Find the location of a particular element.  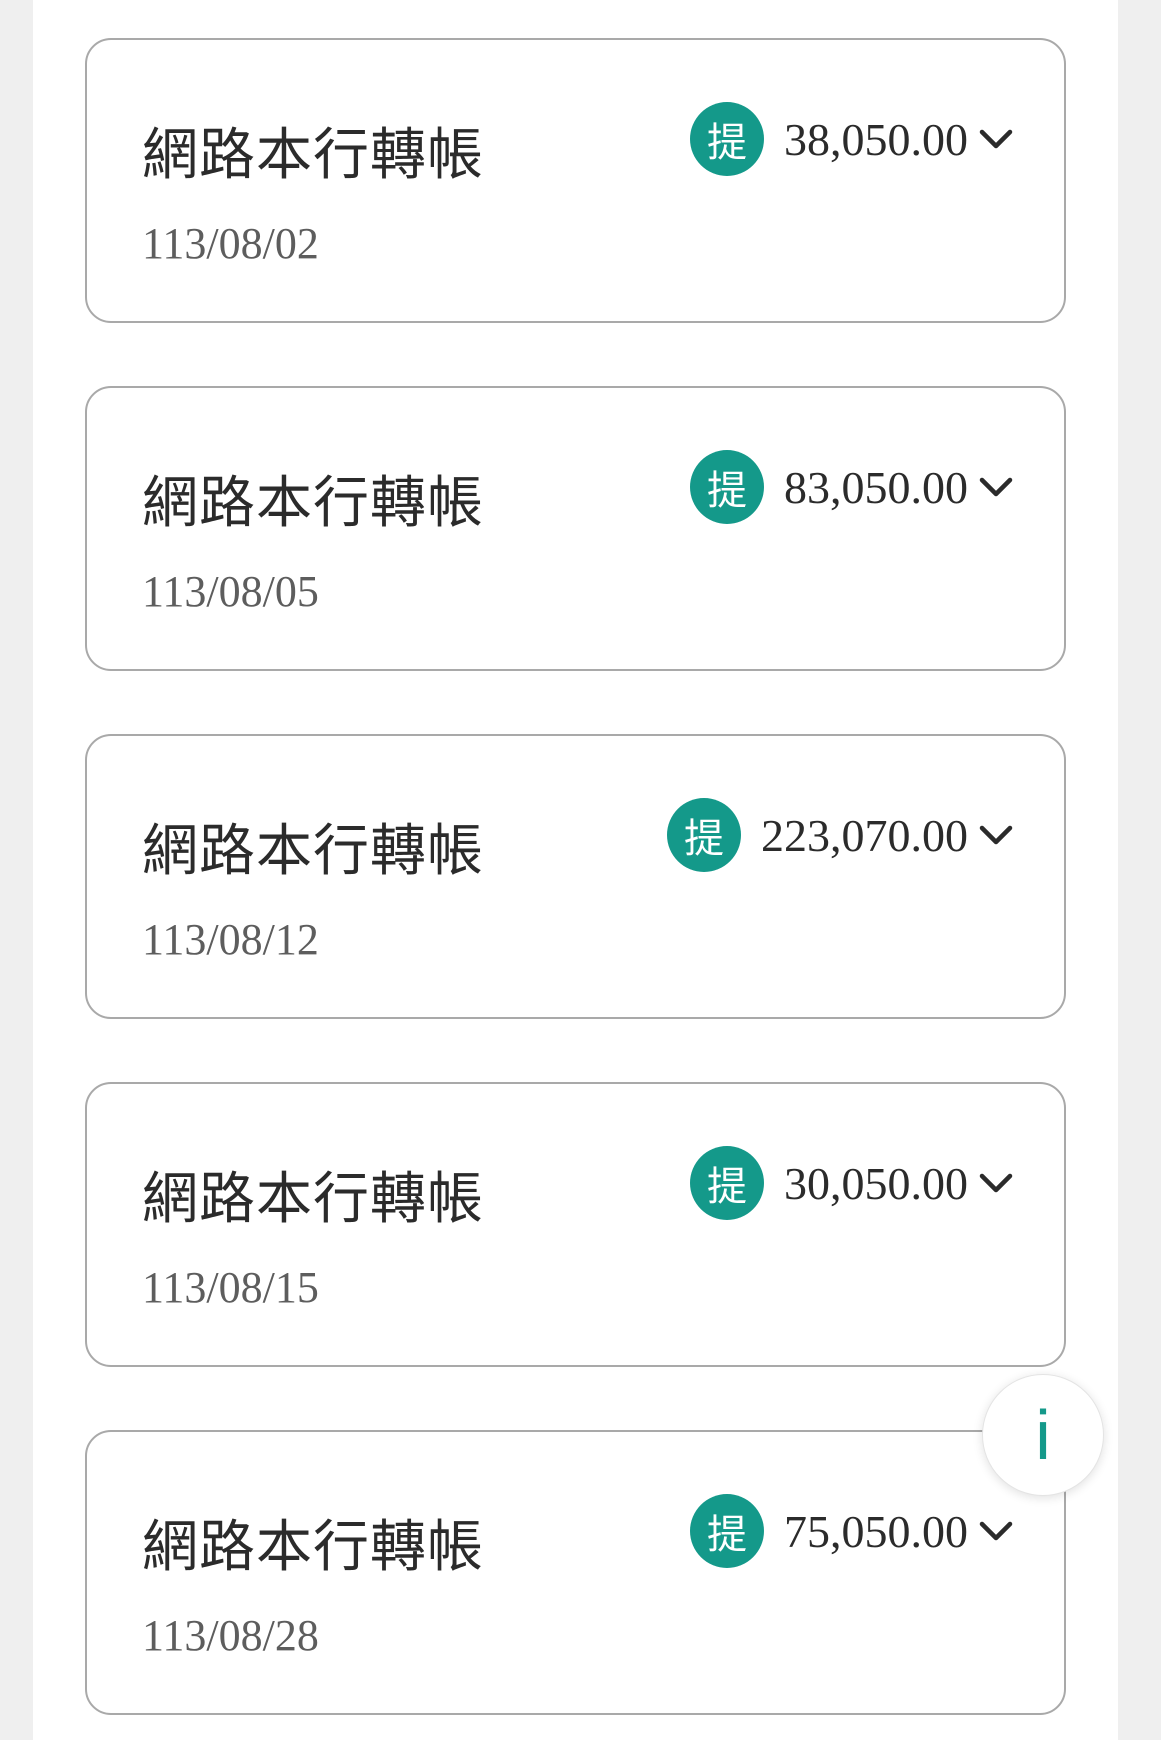

transaction-date: 113/08/15 is located at coordinates (230, 1287).